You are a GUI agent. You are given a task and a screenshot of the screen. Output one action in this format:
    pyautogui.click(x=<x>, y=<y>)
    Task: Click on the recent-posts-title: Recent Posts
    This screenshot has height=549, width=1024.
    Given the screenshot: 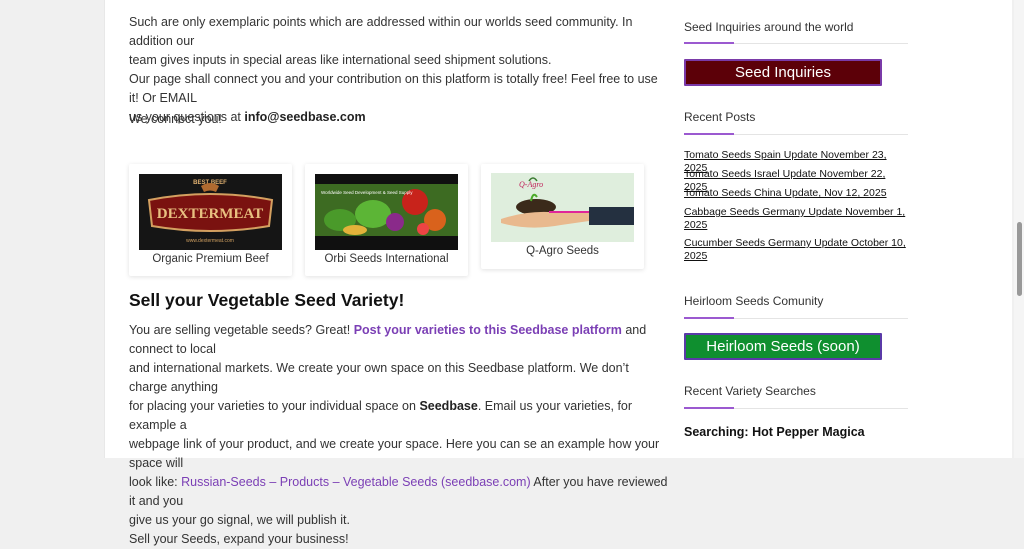 What is the action you would take?
    pyautogui.click(x=720, y=117)
    